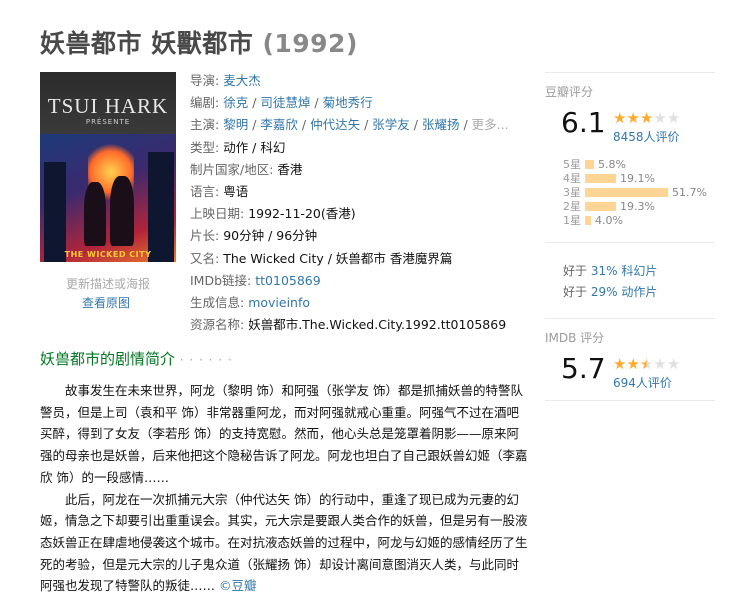 This screenshot has width=754, height=615. What do you see at coordinates (689, 192) in the screenshot?
I see `dist-pct: 51.7%` at bounding box center [689, 192].